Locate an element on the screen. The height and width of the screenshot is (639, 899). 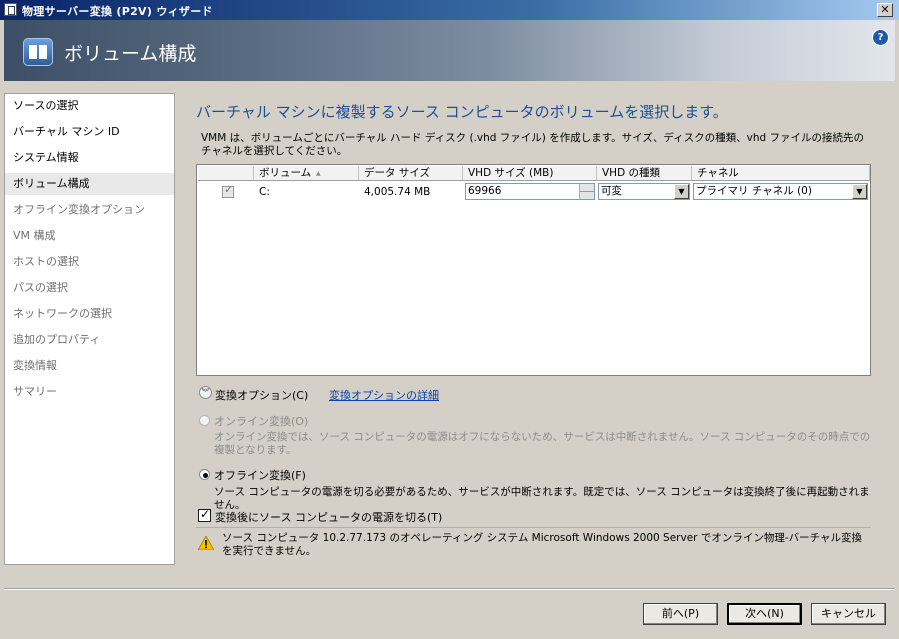
power-off-label: 変換後にソース コンピュータの電源を切る(T) is located at coordinates (328, 517).